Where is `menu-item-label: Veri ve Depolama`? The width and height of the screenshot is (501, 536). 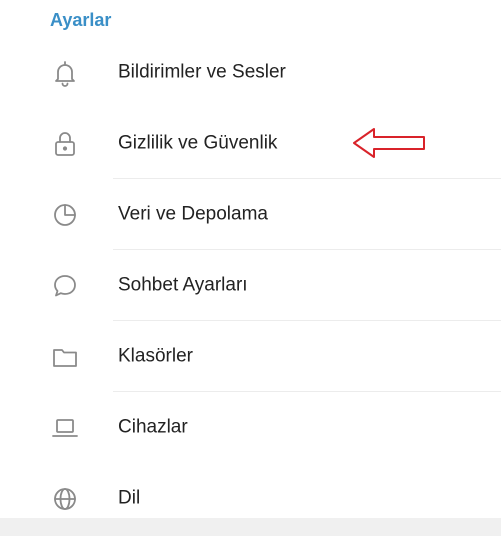
menu-item-label: Veri ve Depolama is located at coordinates (193, 214).